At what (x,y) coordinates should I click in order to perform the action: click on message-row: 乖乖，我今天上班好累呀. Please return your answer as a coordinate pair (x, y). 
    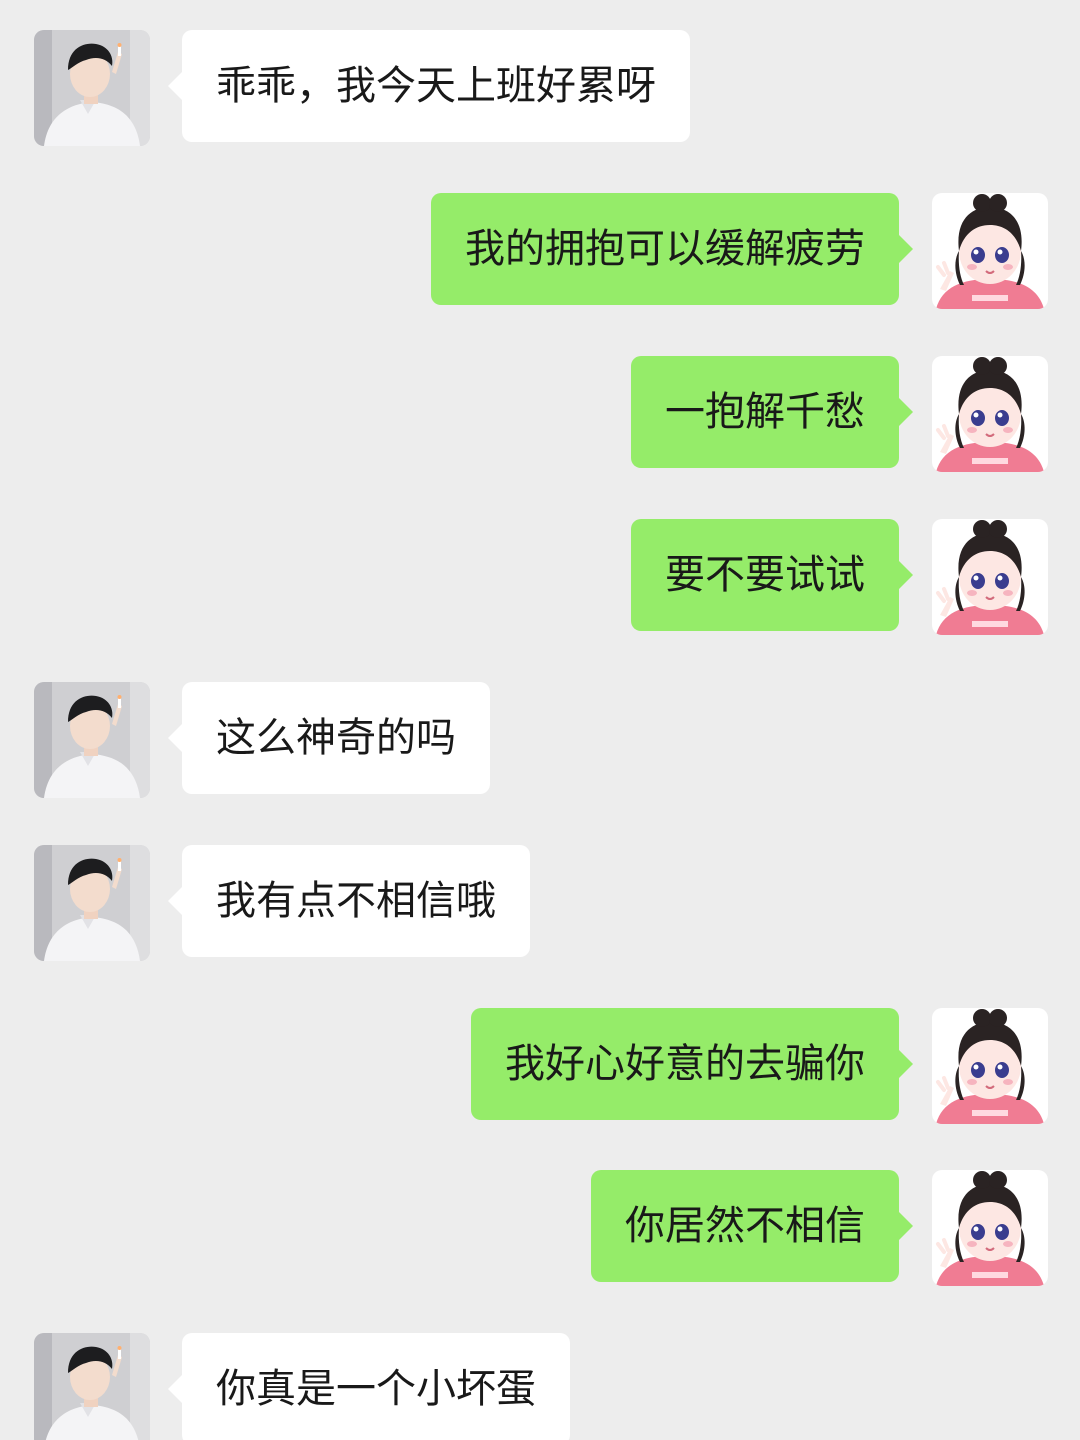
    Looking at the image, I should click on (540, 88).